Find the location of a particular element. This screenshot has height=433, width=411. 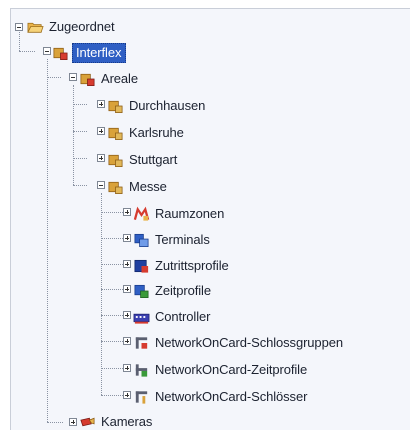

tree-node-raumzonen: Raumzonen is located at coordinates (178, 214).